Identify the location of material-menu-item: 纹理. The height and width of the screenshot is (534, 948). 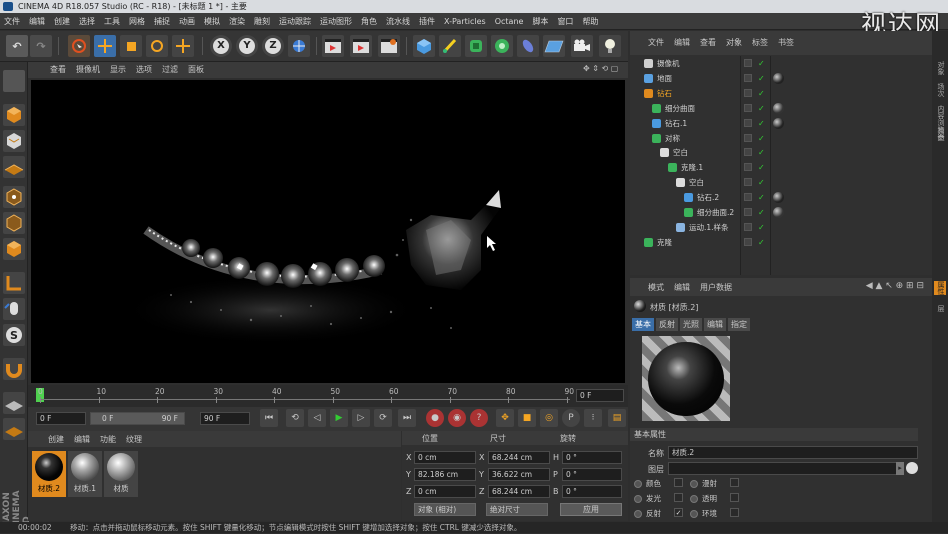
(134, 439).